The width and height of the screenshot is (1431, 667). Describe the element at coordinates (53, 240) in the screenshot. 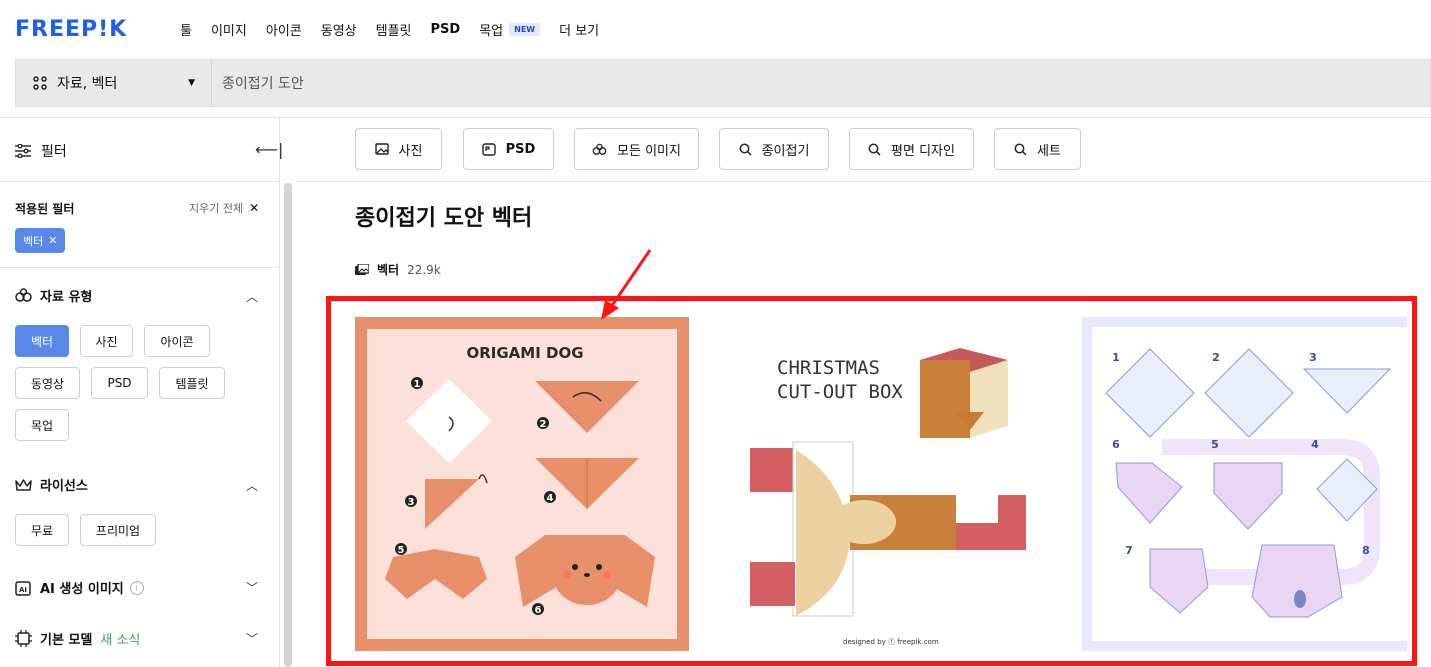

I see `remove-chip-icon: ✕` at that location.